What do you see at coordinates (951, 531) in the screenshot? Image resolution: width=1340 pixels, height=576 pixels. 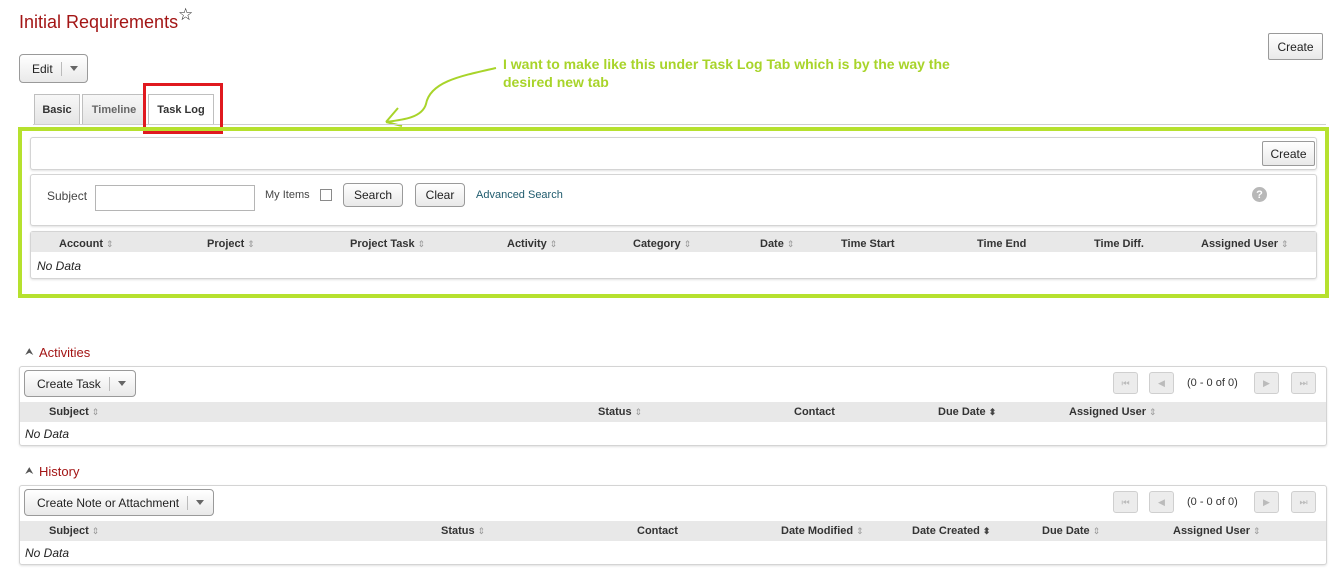 I see `col-date-created: Date Created ⬍` at bounding box center [951, 531].